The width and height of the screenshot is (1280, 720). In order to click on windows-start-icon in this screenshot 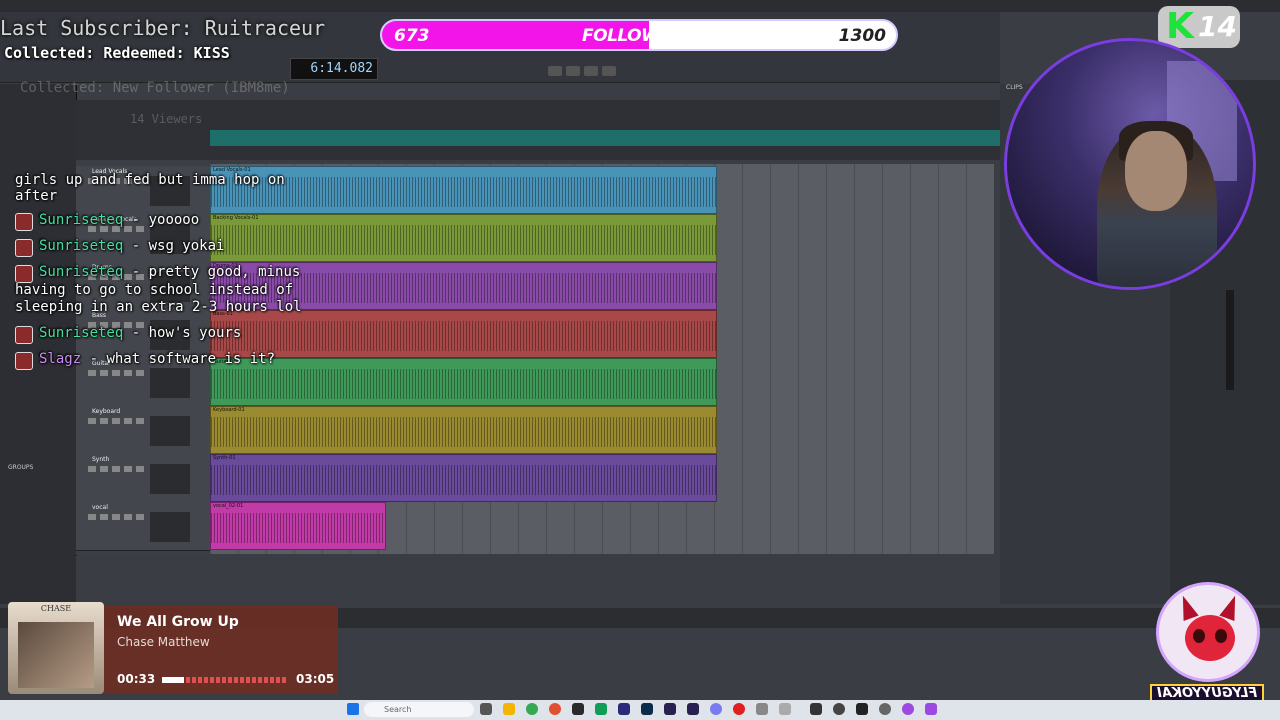, I will do `click(353, 709)`.